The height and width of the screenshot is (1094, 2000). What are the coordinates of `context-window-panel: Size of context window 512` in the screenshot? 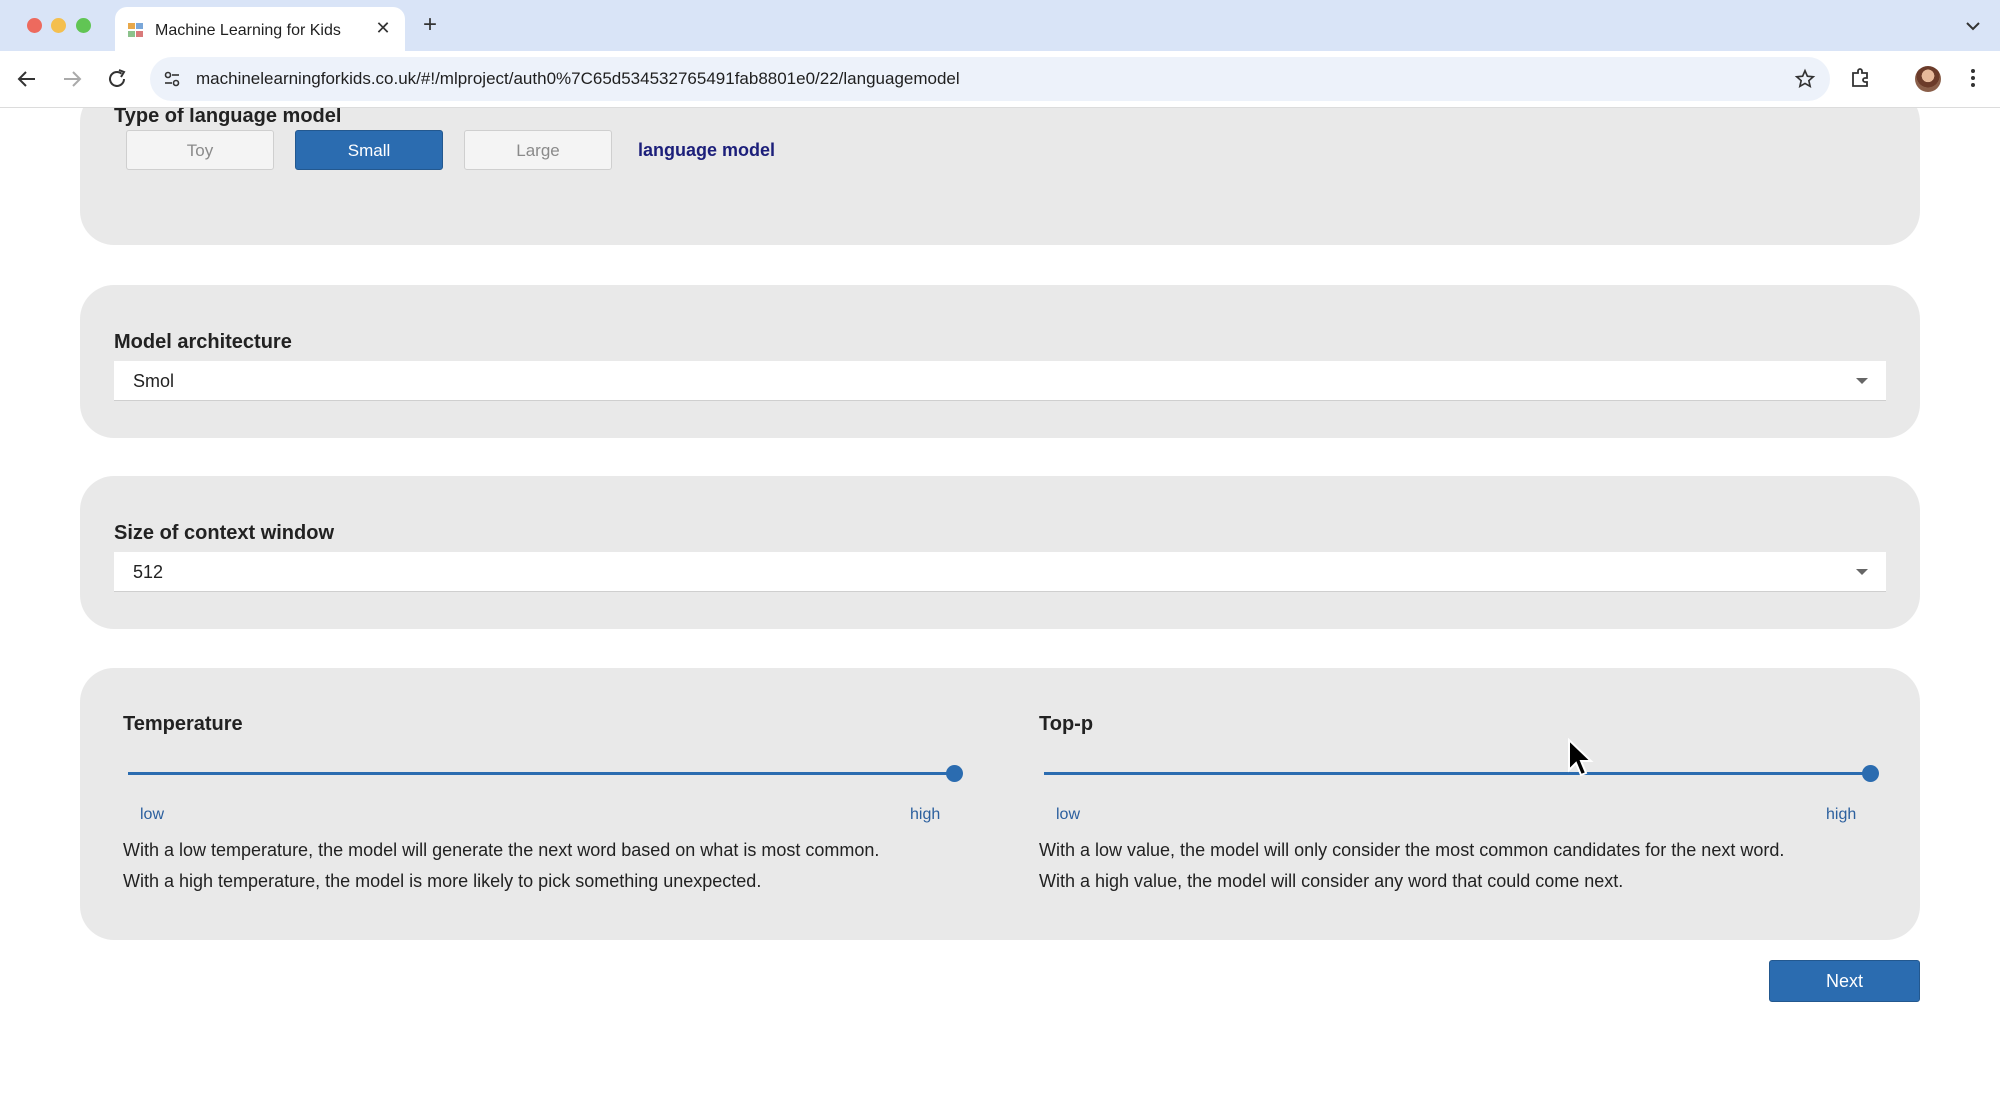 It's located at (1000, 552).